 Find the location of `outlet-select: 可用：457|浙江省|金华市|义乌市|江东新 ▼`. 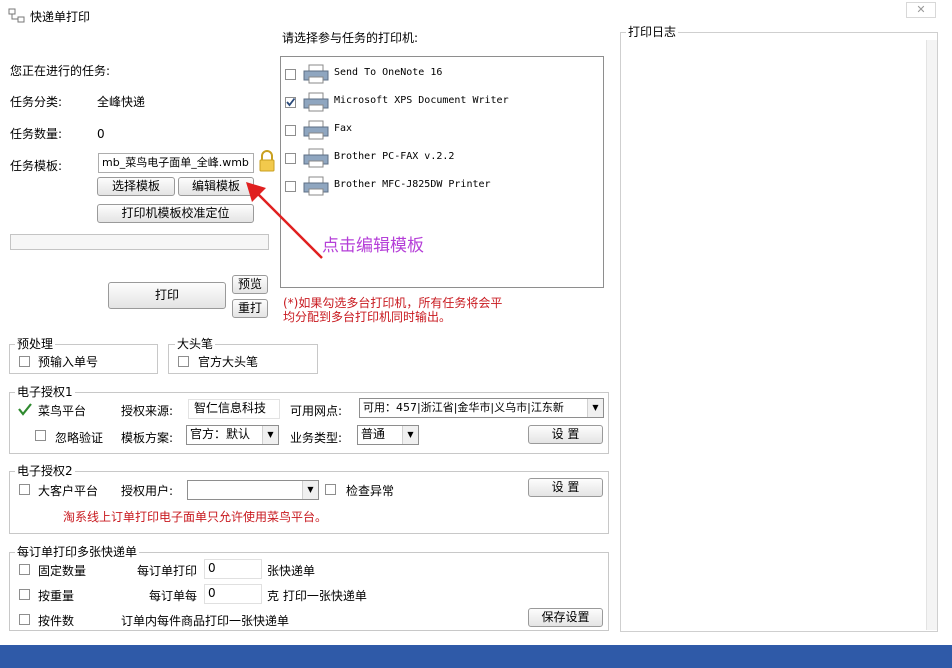

outlet-select: 可用：457|浙江省|金华市|义乌市|江东新 ▼ is located at coordinates (481, 408).